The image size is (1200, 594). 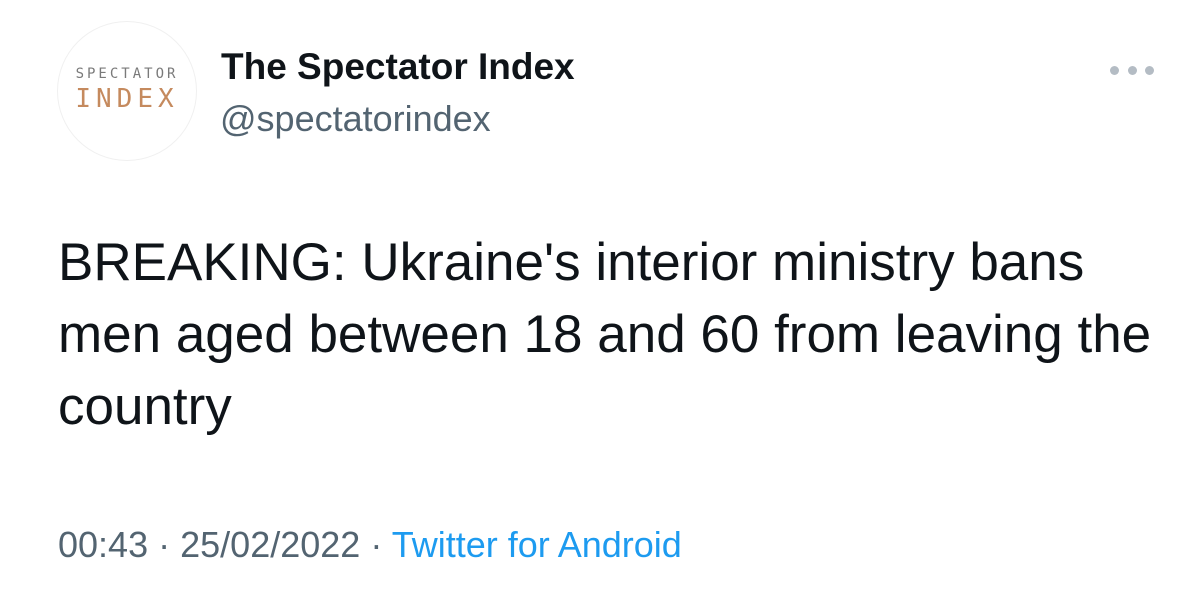 What do you see at coordinates (127, 99) in the screenshot?
I see `avatar-logo-bottom: INDEX` at bounding box center [127, 99].